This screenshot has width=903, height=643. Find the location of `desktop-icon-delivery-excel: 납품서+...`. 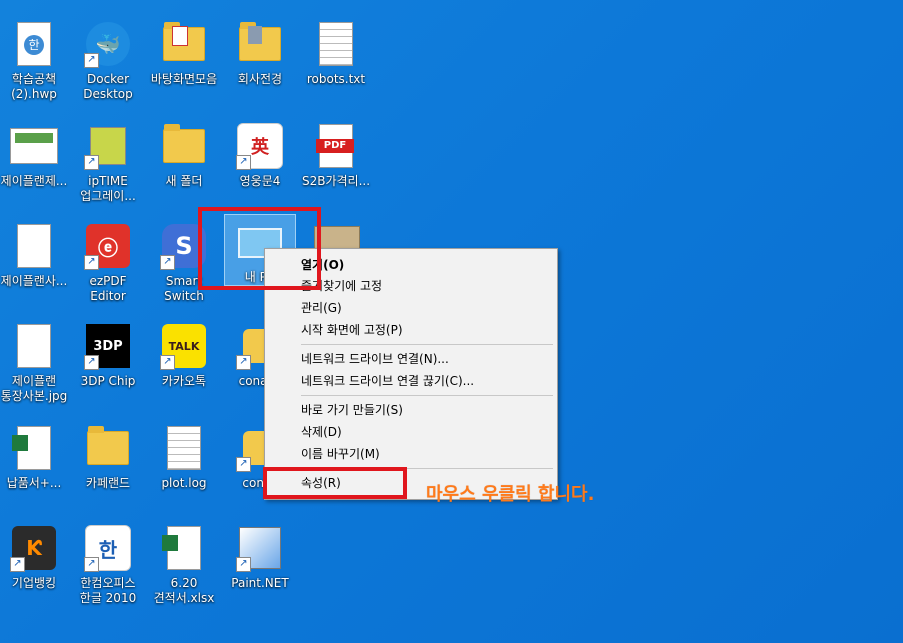

desktop-icon-delivery-excel: 납품서+... is located at coordinates (36, 468).